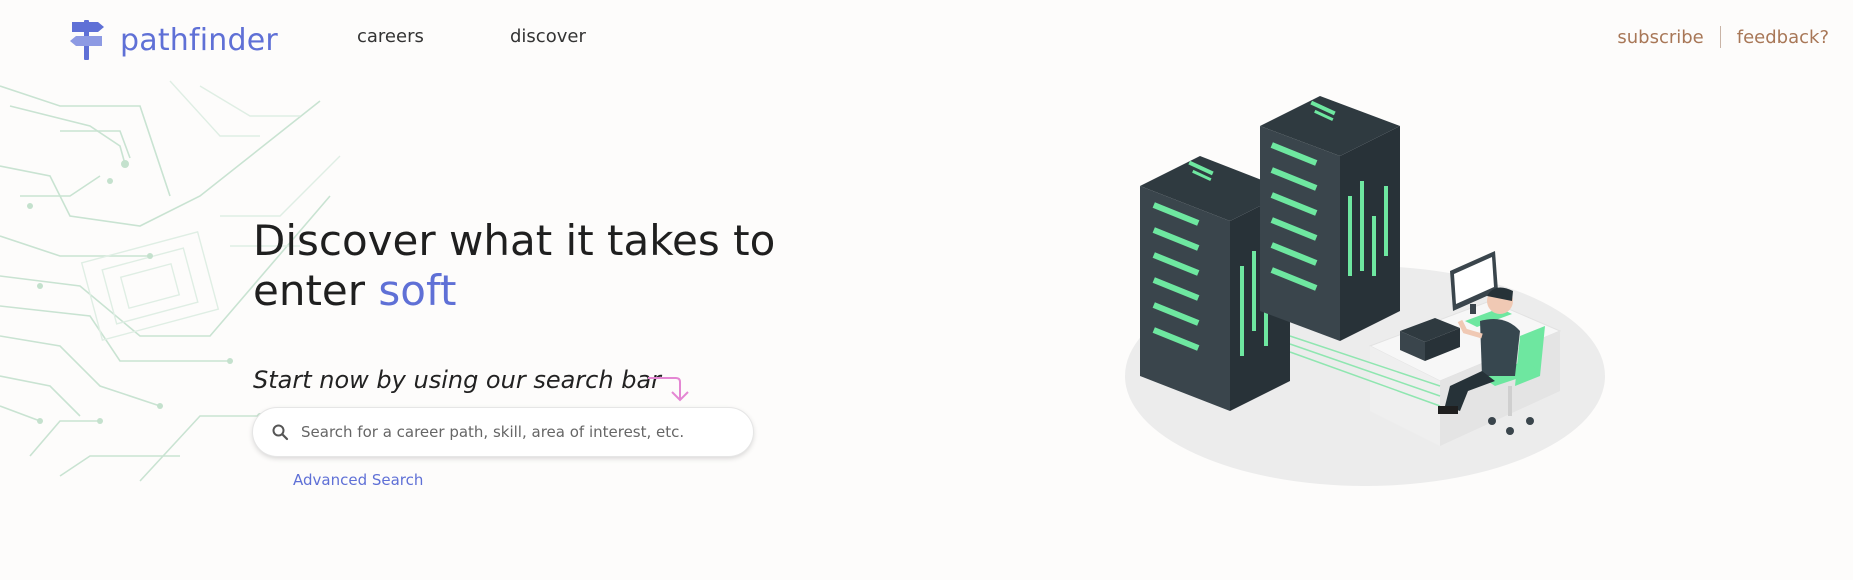  Describe the element at coordinates (1723, 37) in the screenshot. I see `header-right-links: subscribe feedback?` at that location.